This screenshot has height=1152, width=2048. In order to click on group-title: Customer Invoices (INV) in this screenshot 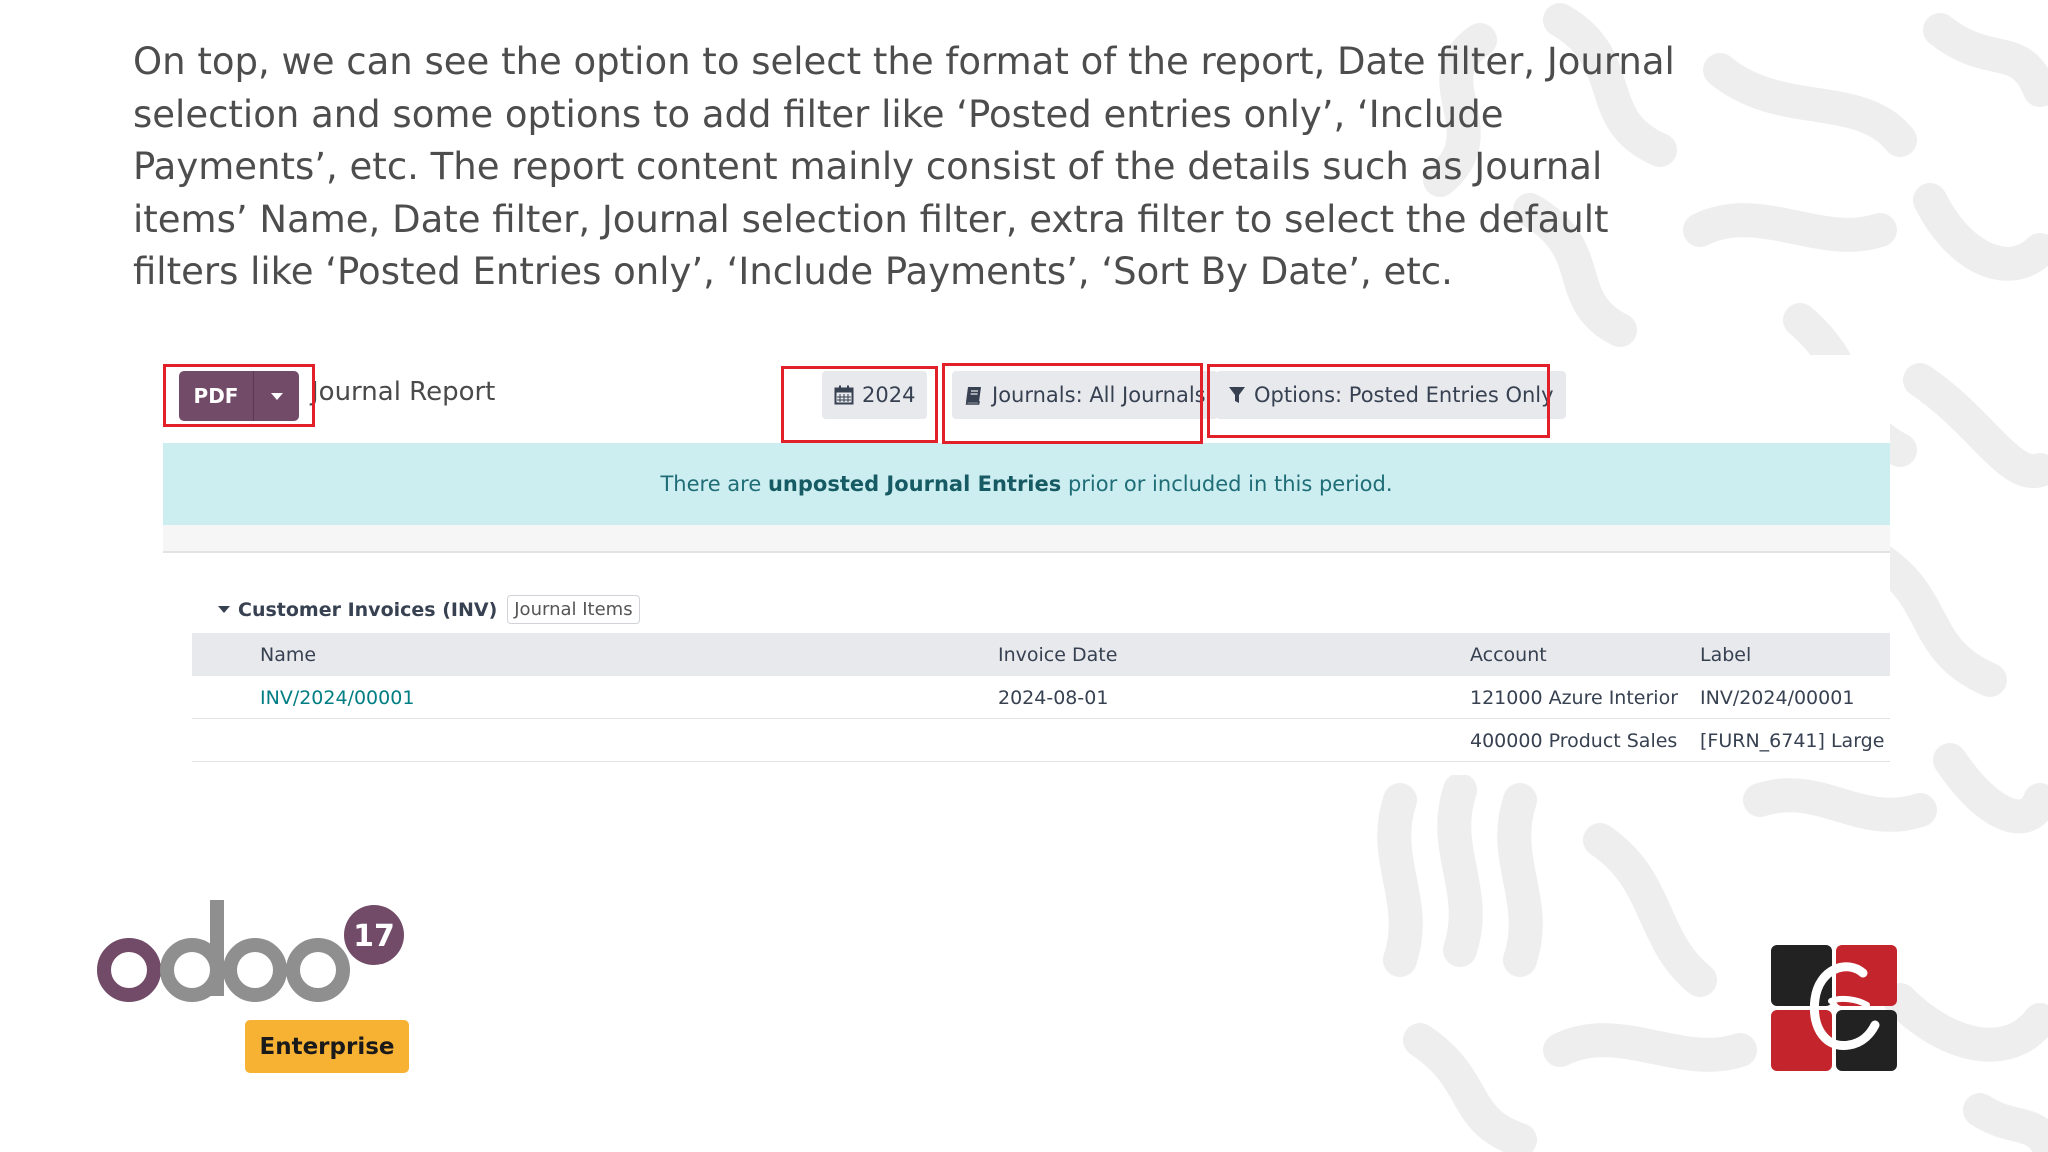, I will do `click(368, 609)`.